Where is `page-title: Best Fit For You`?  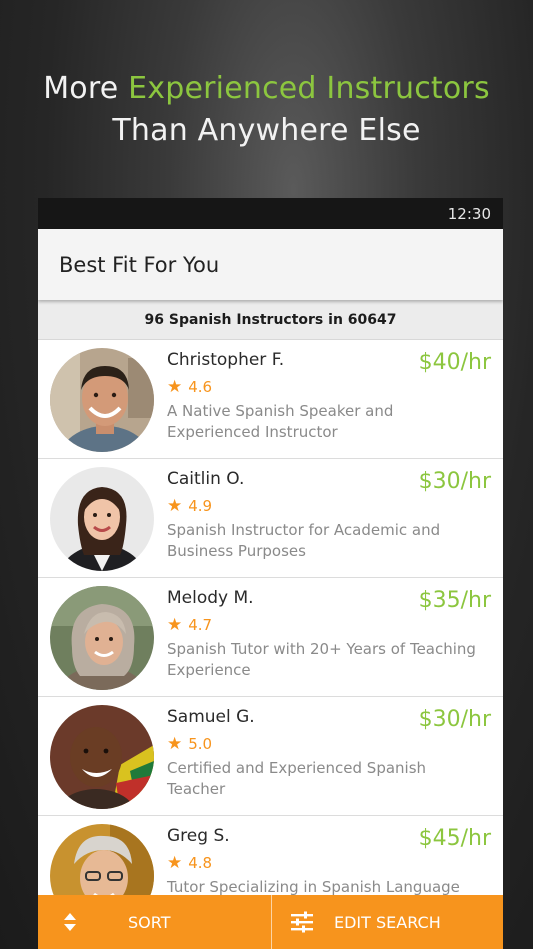 page-title: Best Fit For You is located at coordinates (139, 264).